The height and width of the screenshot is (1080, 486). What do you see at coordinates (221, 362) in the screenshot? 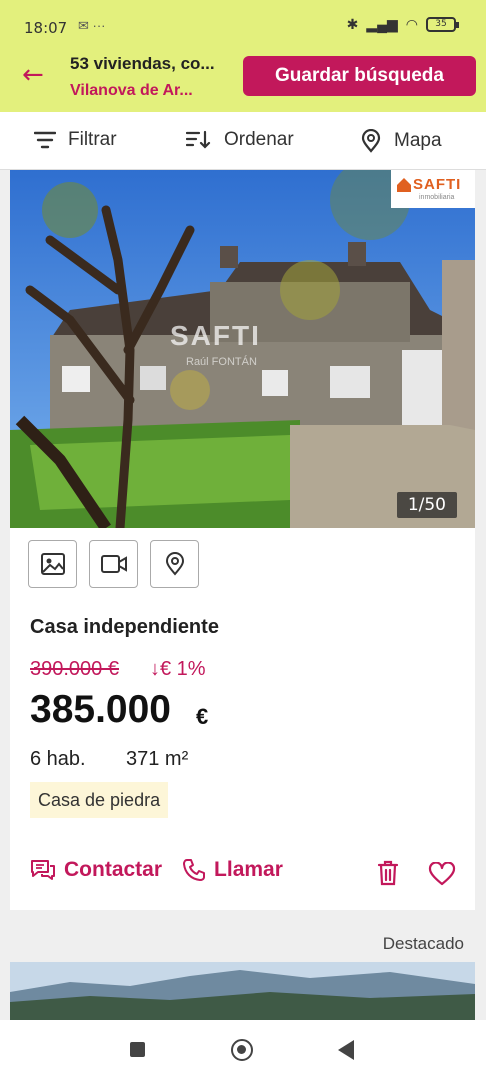
I see `photo-watermark-agent: Raúl FONTÁN` at bounding box center [221, 362].